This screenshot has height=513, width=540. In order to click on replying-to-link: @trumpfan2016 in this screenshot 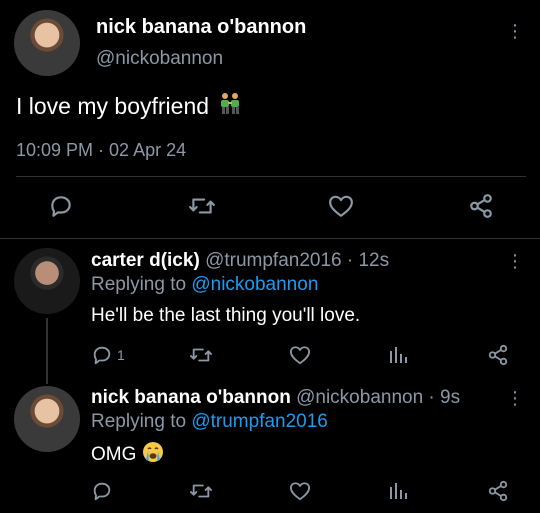, I will do `click(259, 421)`.